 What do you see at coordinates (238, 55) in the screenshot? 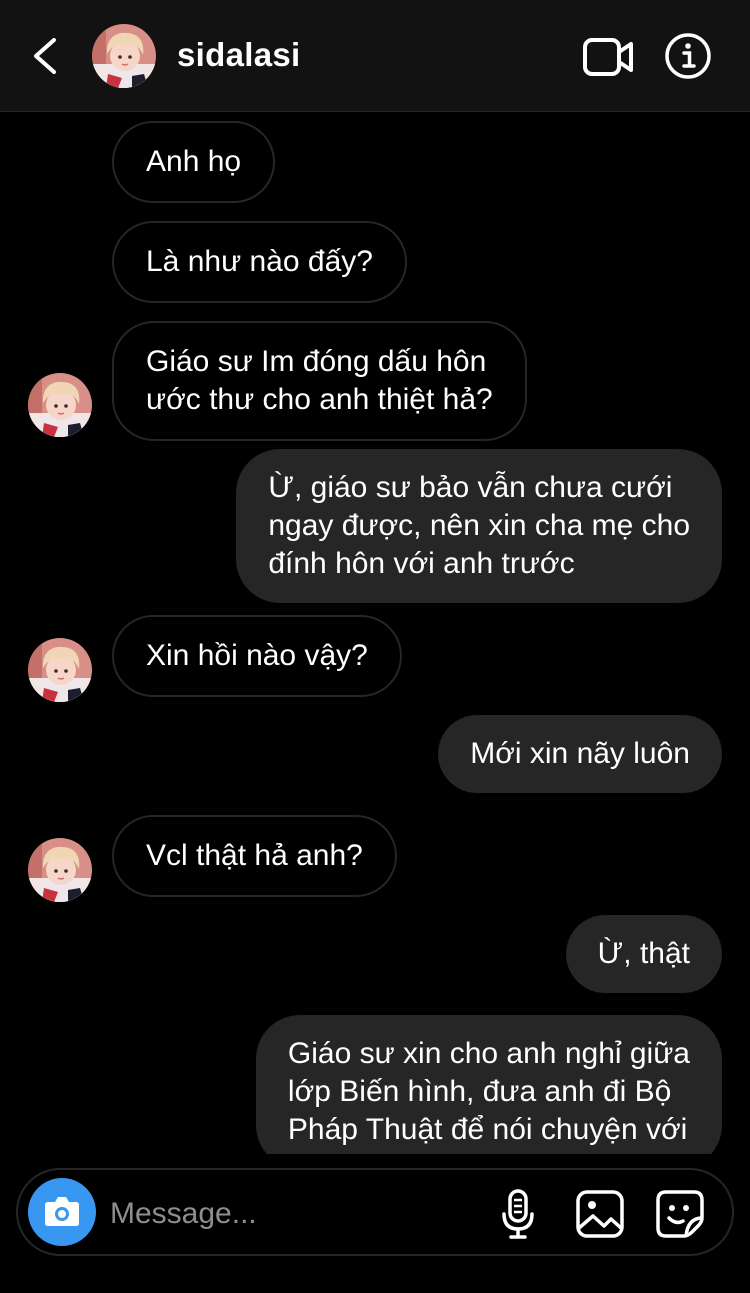
I see `contact-username: sidalasi` at bounding box center [238, 55].